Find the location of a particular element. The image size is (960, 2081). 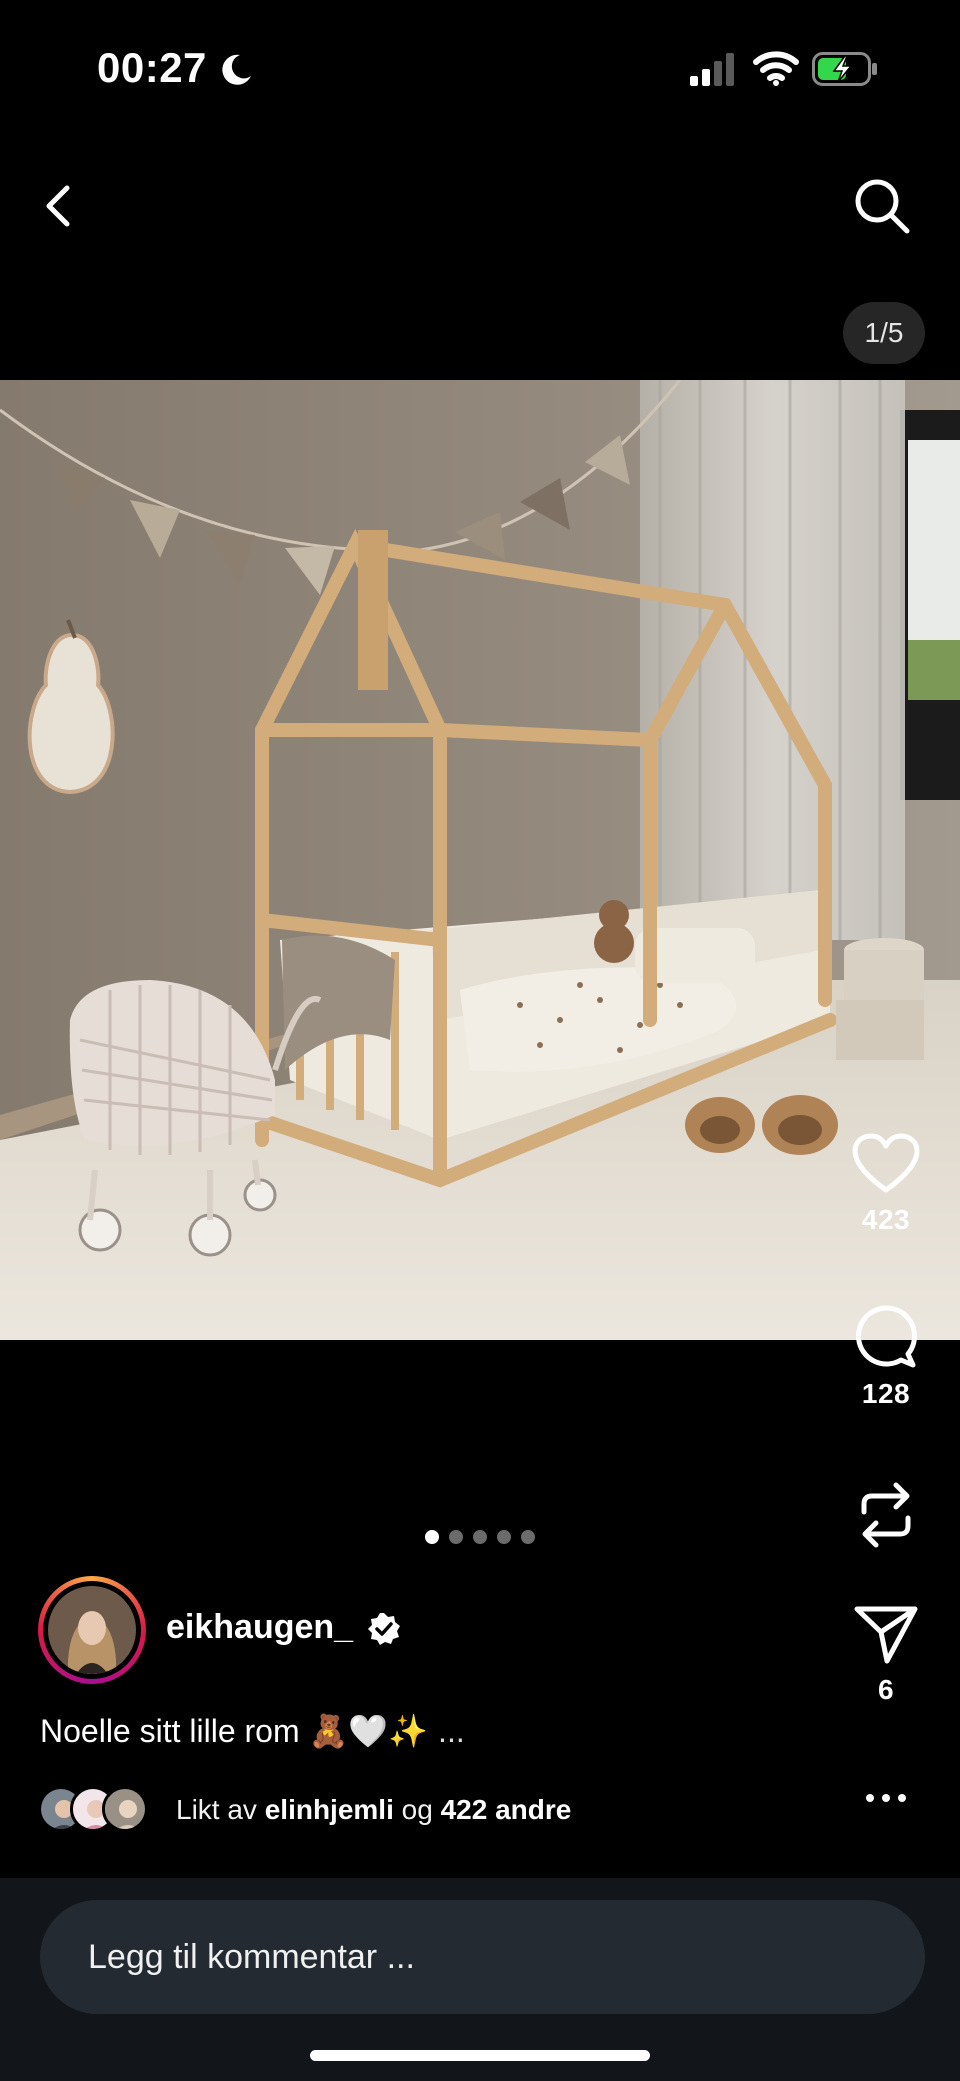

cellular-signal-icon is located at coordinates (712, 69).